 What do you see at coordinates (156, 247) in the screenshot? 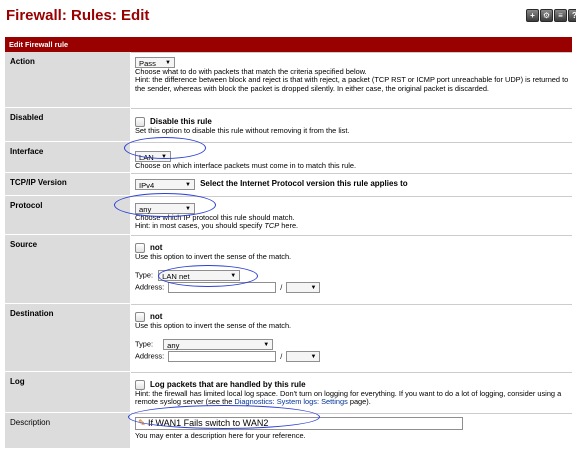
I see `source-not-label: not` at bounding box center [156, 247].